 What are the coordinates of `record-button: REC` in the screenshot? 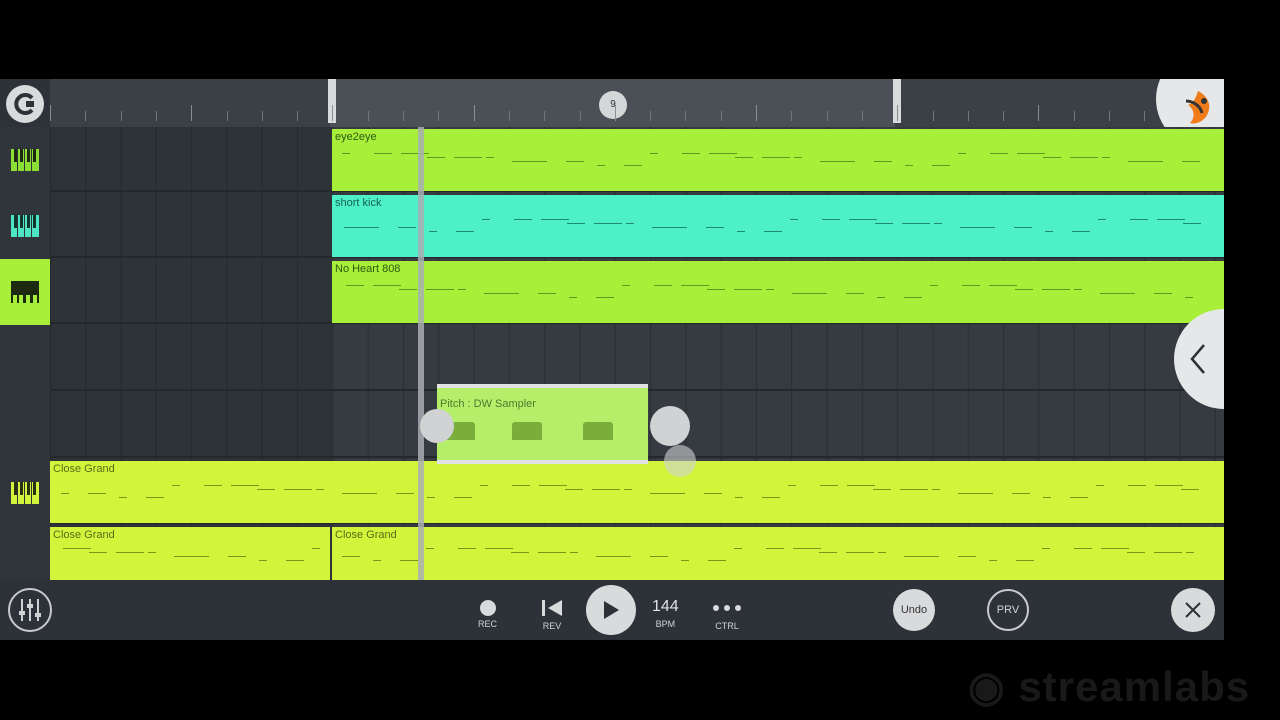 It's located at (487, 614).